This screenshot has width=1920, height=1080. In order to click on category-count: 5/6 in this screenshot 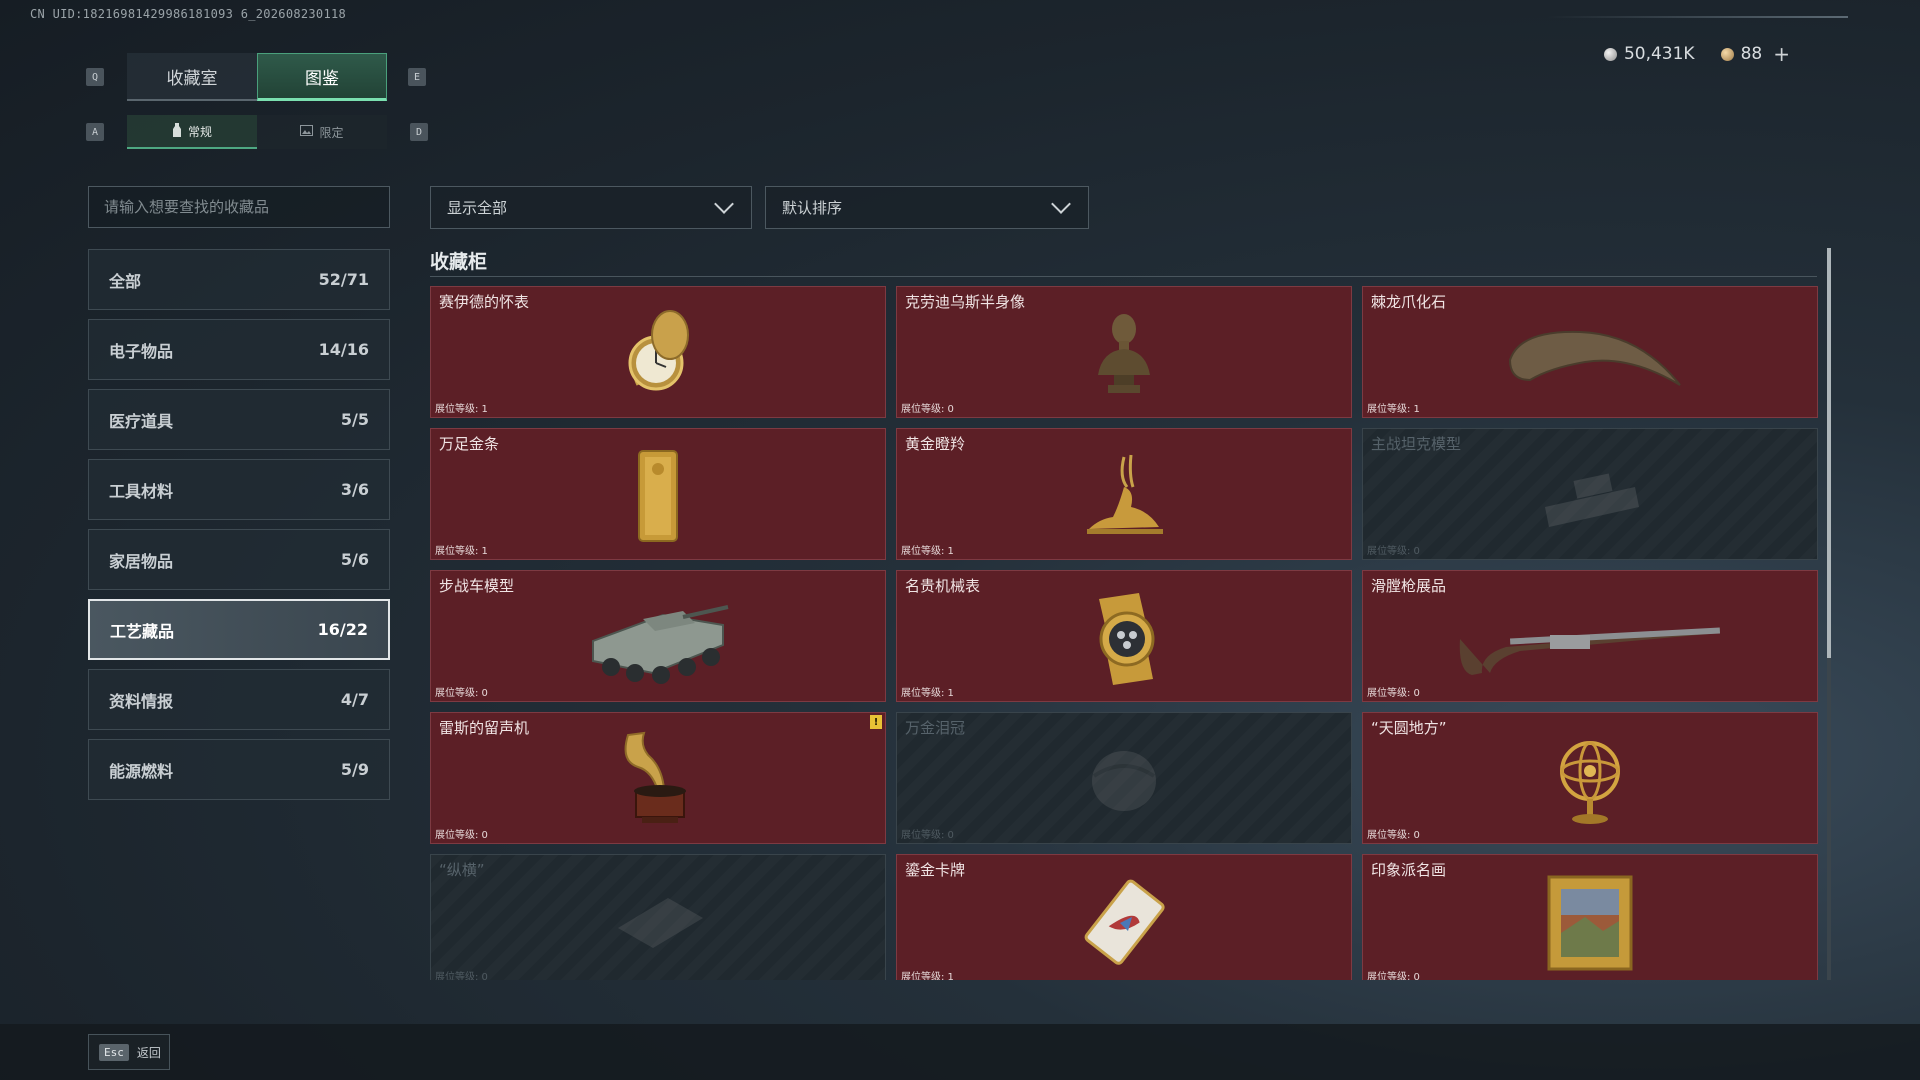, I will do `click(354, 559)`.